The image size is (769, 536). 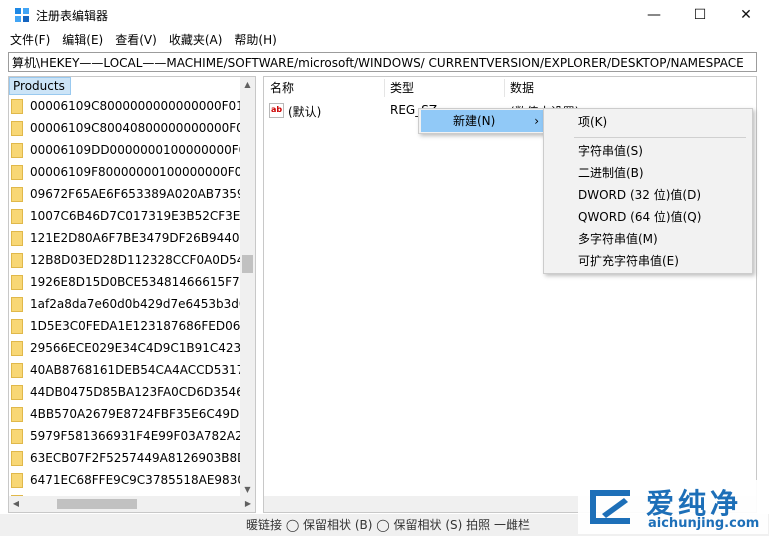 What do you see at coordinates (610, 507) in the screenshot?
I see `watermark-logo-icon` at bounding box center [610, 507].